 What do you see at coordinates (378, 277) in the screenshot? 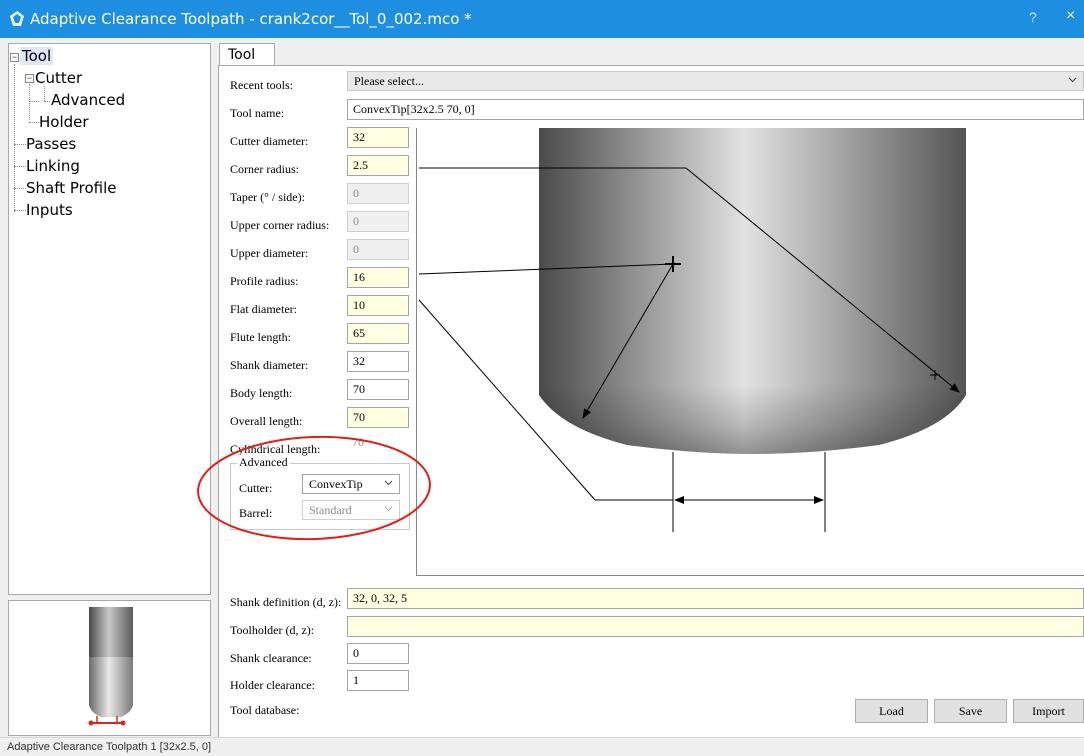
I see `profile-radius-input: 16` at bounding box center [378, 277].